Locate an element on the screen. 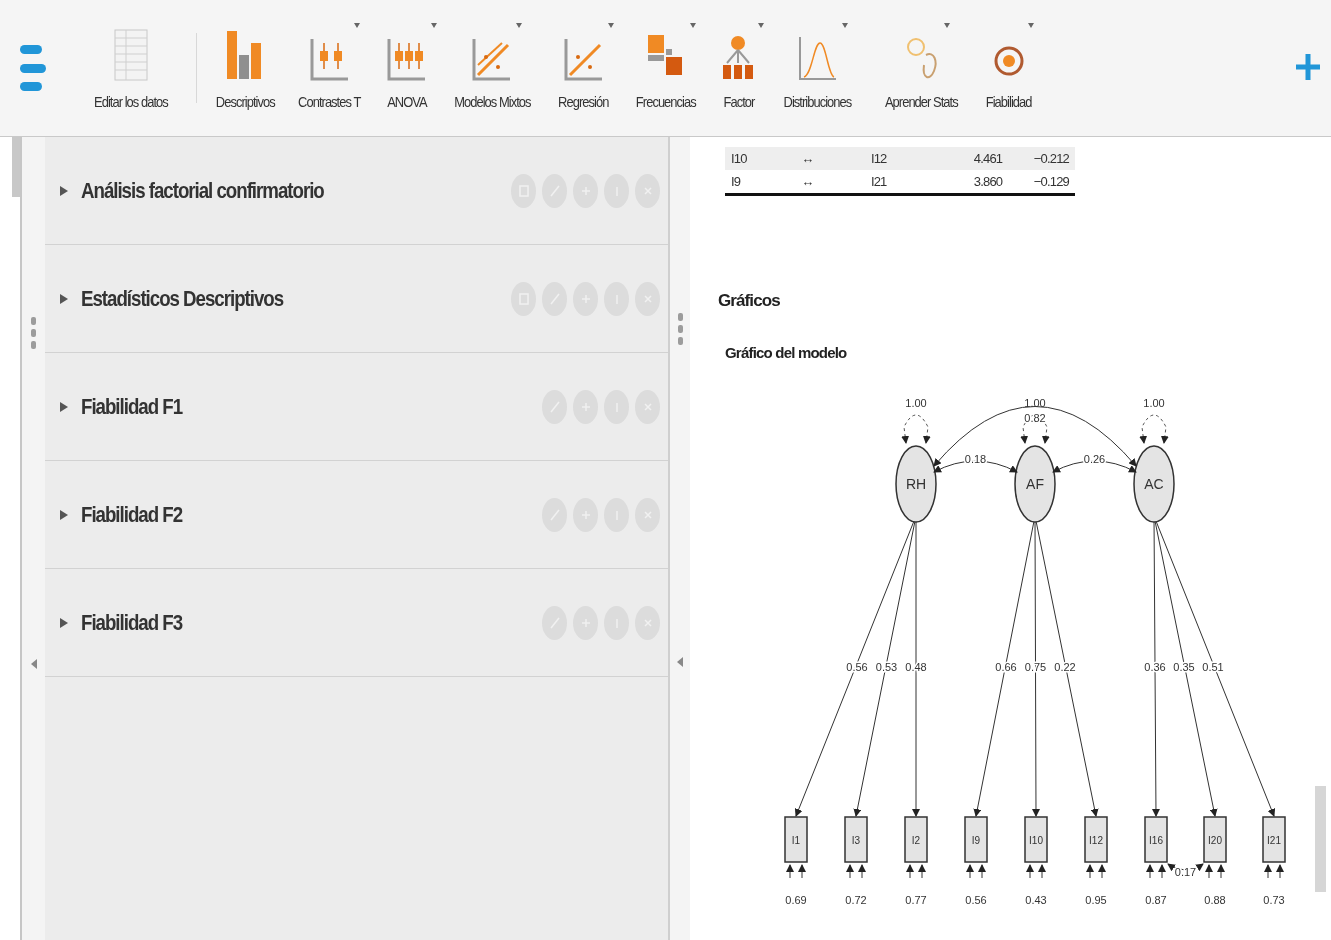 Image resolution: width=1331 pixels, height=940 pixels. residual-value: 0.87 is located at coordinates (1156, 900).